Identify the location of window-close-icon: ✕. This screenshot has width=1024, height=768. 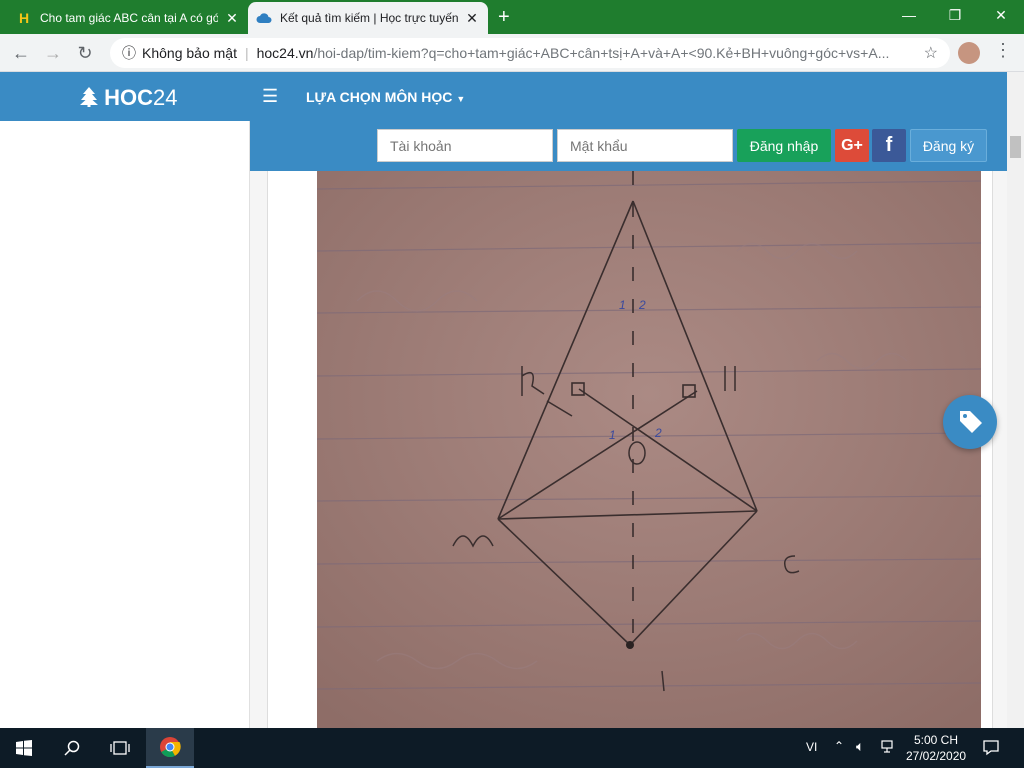
(1001, 16).